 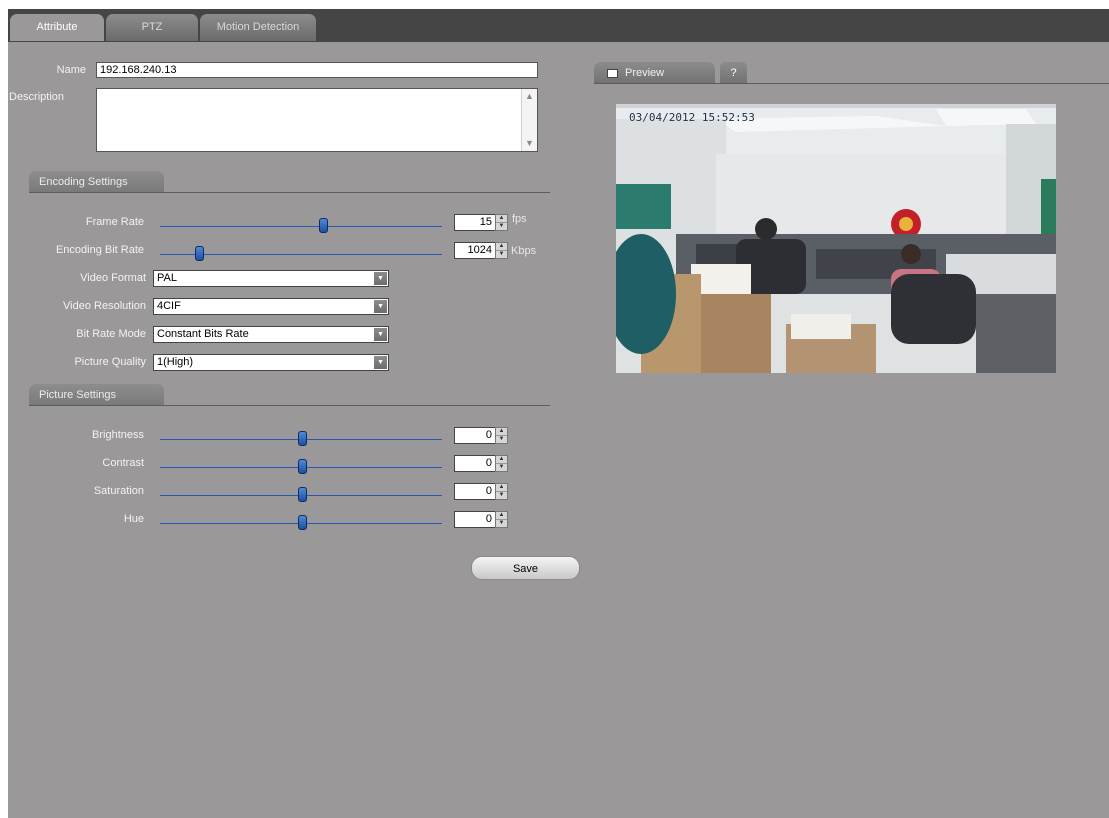 What do you see at coordinates (475, 435) in the screenshot?
I see `brightness-value: 0` at bounding box center [475, 435].